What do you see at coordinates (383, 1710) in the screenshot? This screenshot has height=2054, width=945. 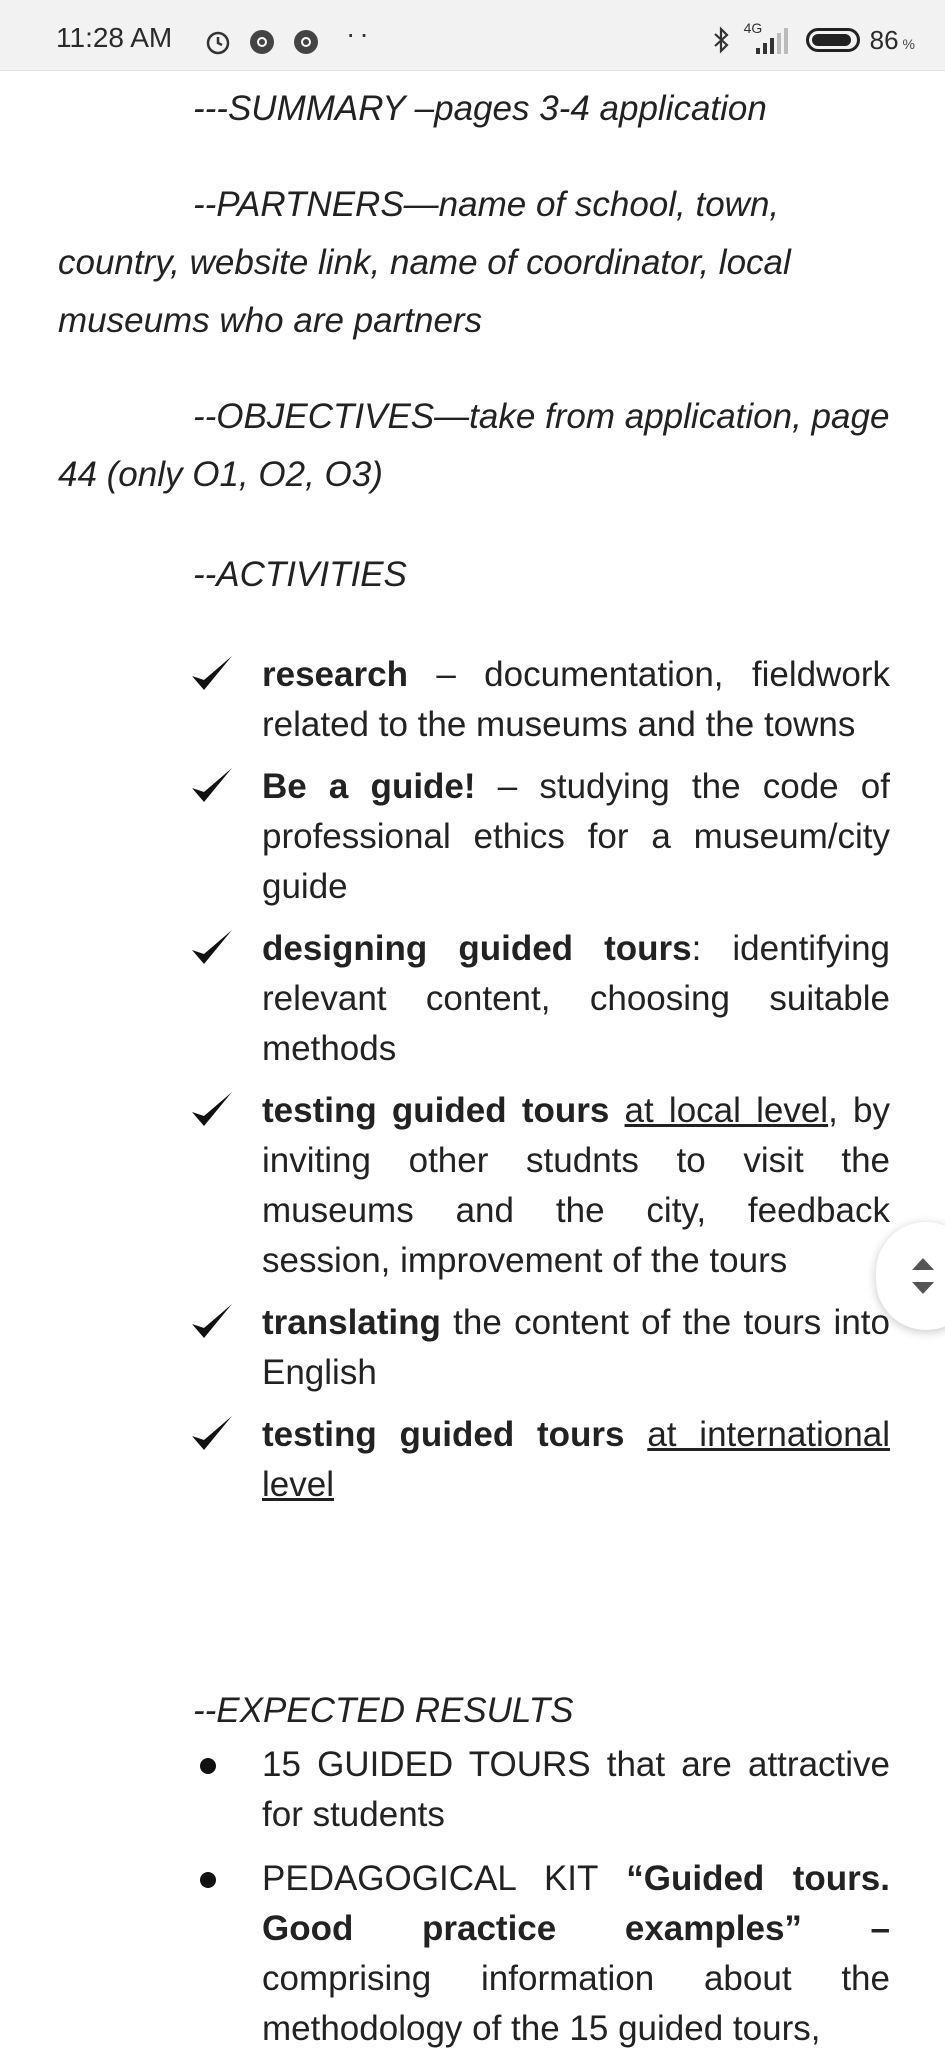 I see `expected-results-heading: --EXPECTED RESULTS` at bounding box center [383, 1710].